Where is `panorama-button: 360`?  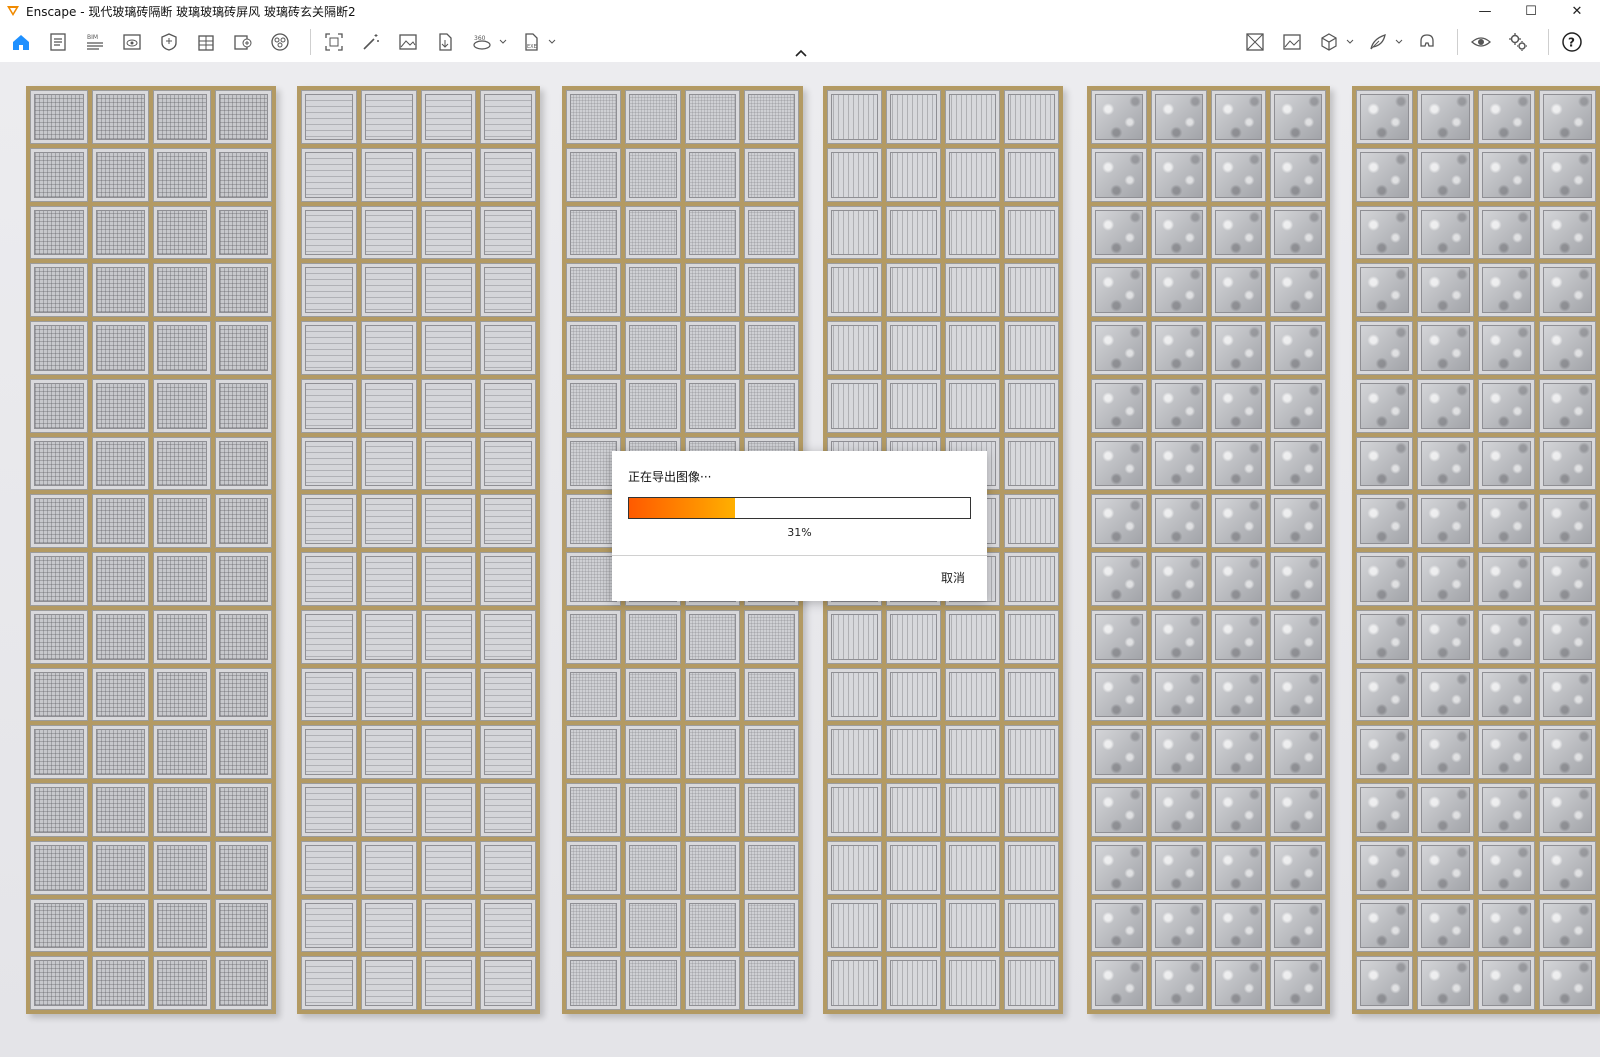
panorama-button: 360 is located at coordinates (482, 42).